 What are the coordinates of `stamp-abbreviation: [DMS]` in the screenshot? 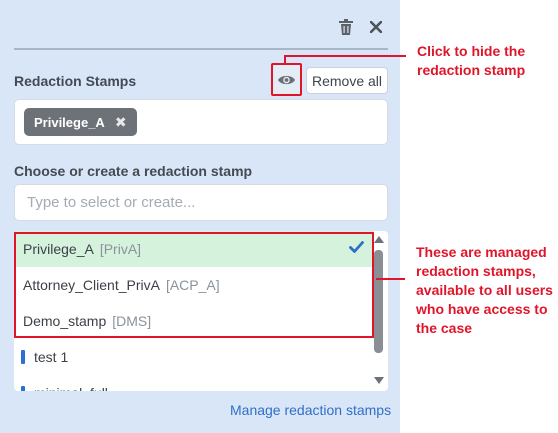 It's located at (132, 321).